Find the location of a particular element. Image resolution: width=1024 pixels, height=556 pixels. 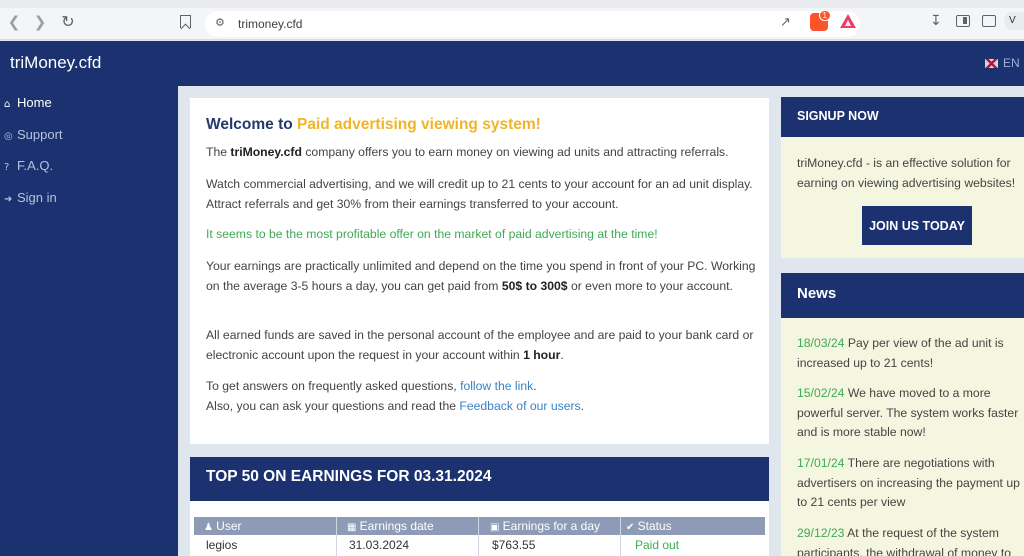

signup-header: SIGNUP NOW is located at coordinates (902, 117).